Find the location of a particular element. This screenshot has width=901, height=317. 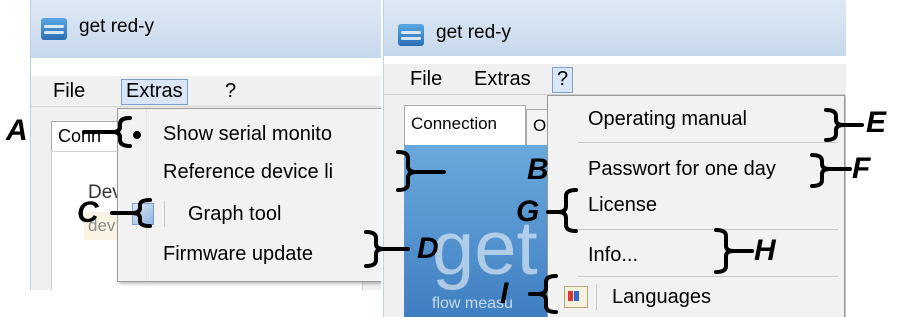

bracket-f is located at coordinates (831, 170).